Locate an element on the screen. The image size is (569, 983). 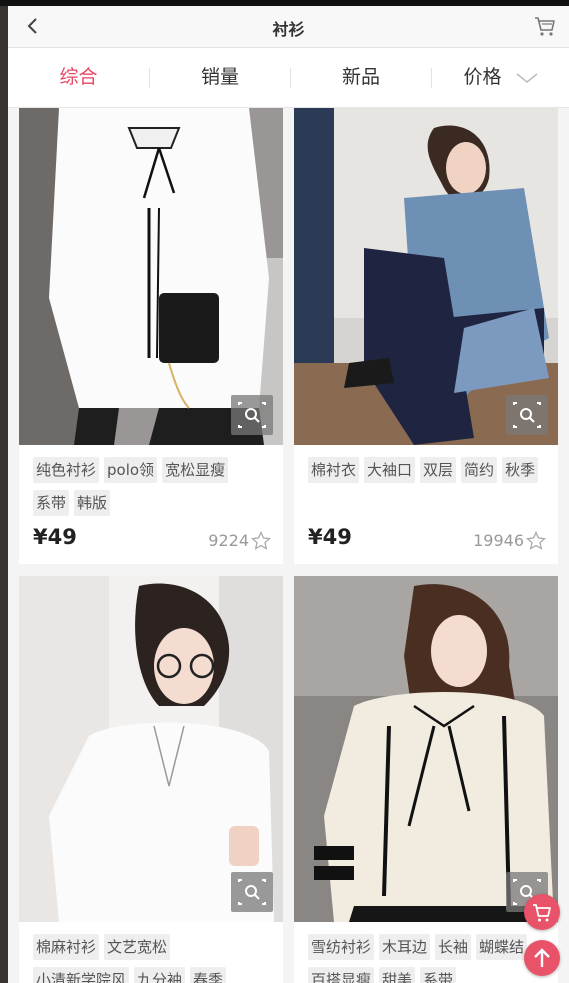
tab-label: 销量 is located at coordinates (219, 77).